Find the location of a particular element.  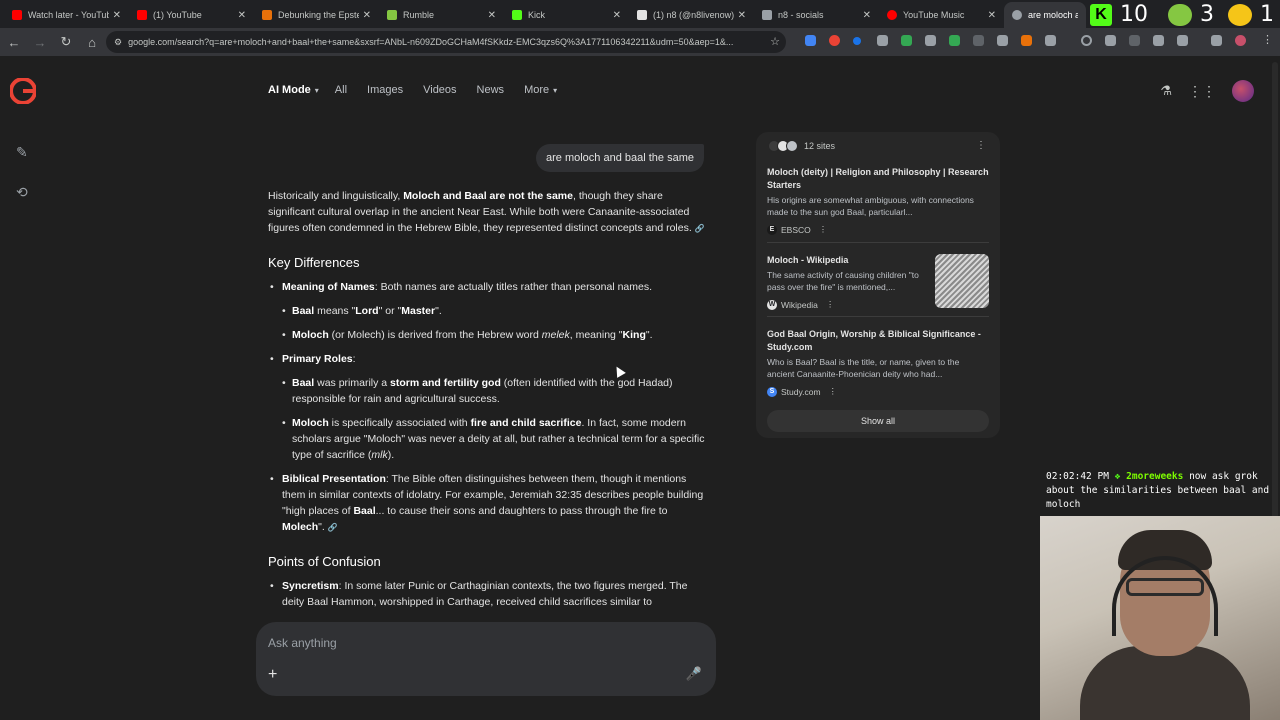

tab-ai-mode: AI Mode is located at coordinates (289, 90).